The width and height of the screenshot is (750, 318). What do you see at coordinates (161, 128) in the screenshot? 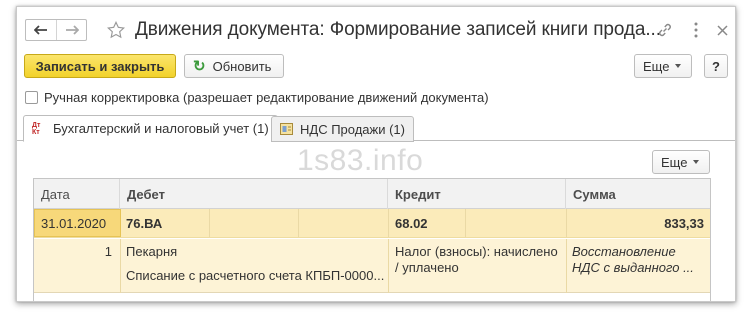
I see `tab-accounting-label: Бухгалтерский и налоговый учет (1)` at bounding box center [161, 128].